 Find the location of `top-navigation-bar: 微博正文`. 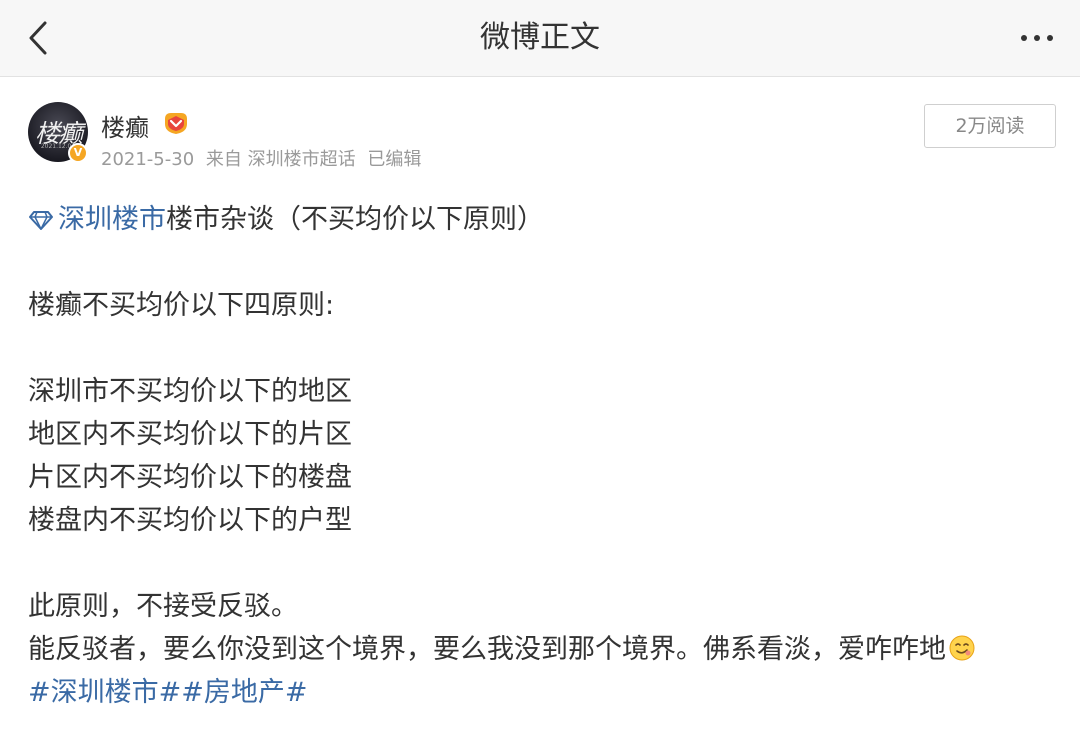

top-navigation-bar: 微博正文 is located at coordinates (540, 38).